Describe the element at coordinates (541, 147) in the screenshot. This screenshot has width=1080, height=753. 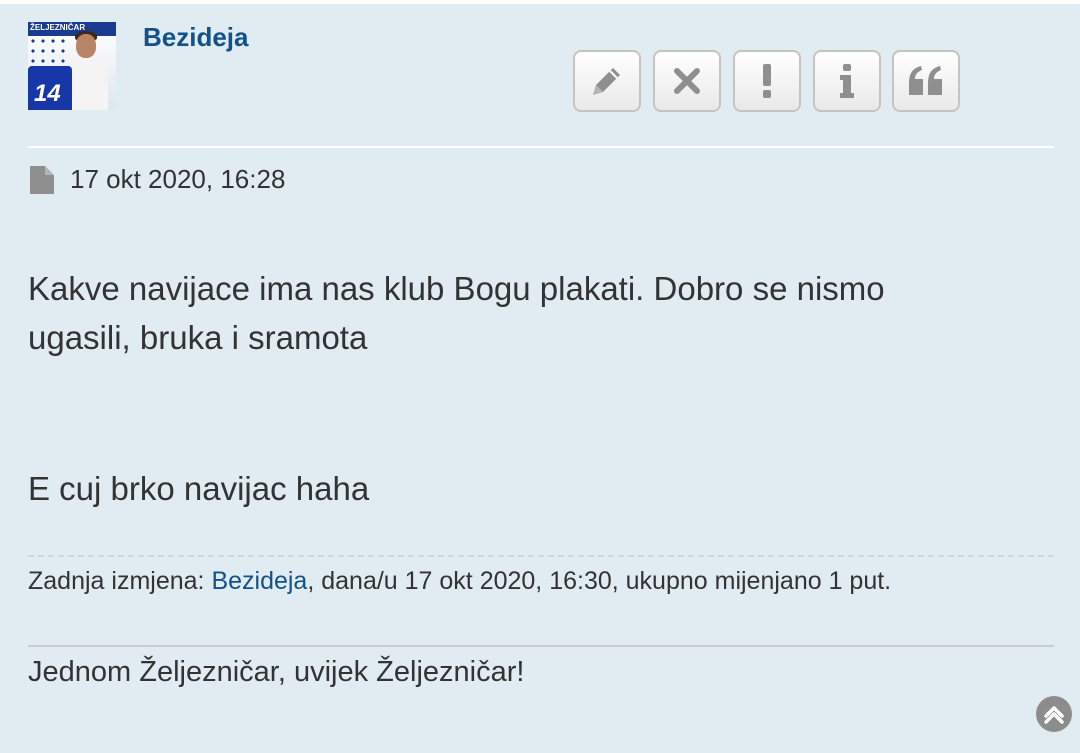
I see `header-divider` at that location.